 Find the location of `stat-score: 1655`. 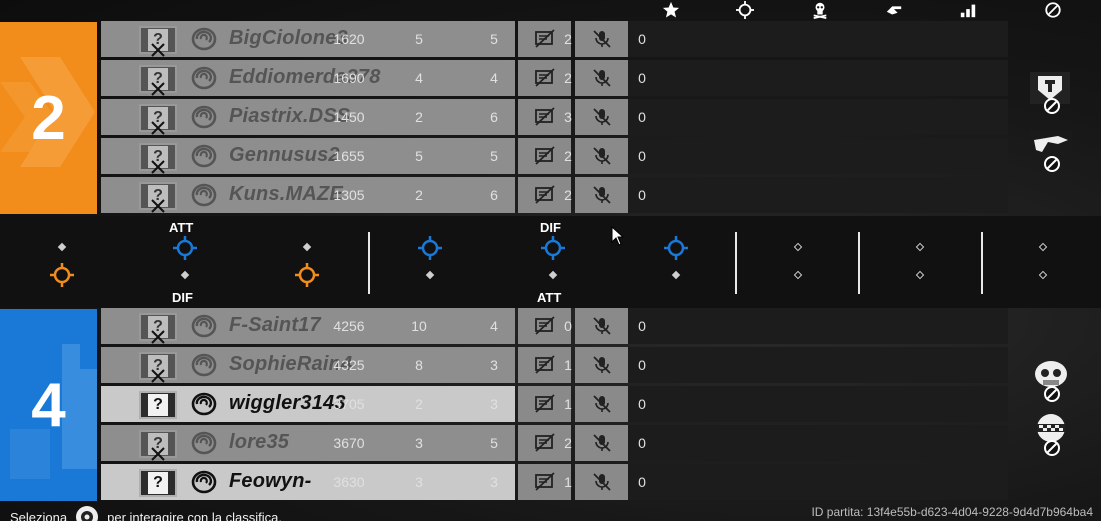

stat-score: 1655 is located at coordinates (349, 156).